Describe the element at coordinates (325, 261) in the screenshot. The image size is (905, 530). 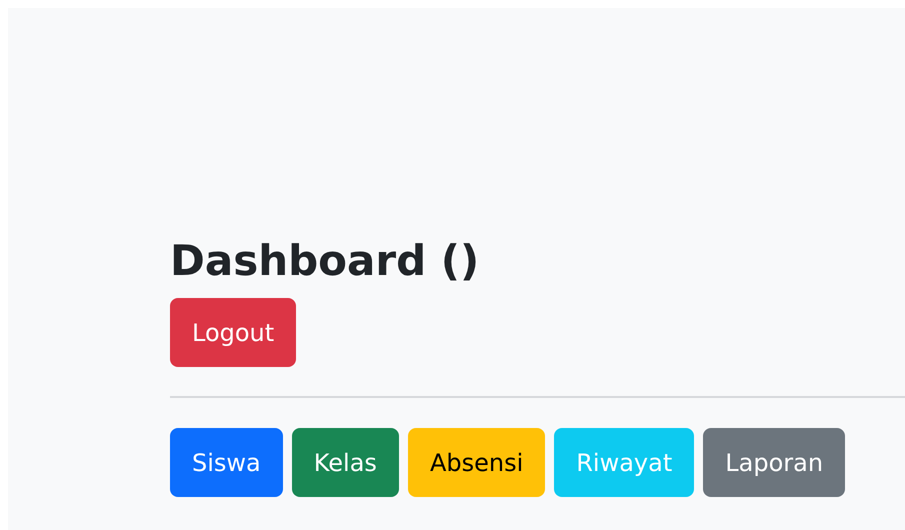
I see `page-title: Dashboard ()` at that location.